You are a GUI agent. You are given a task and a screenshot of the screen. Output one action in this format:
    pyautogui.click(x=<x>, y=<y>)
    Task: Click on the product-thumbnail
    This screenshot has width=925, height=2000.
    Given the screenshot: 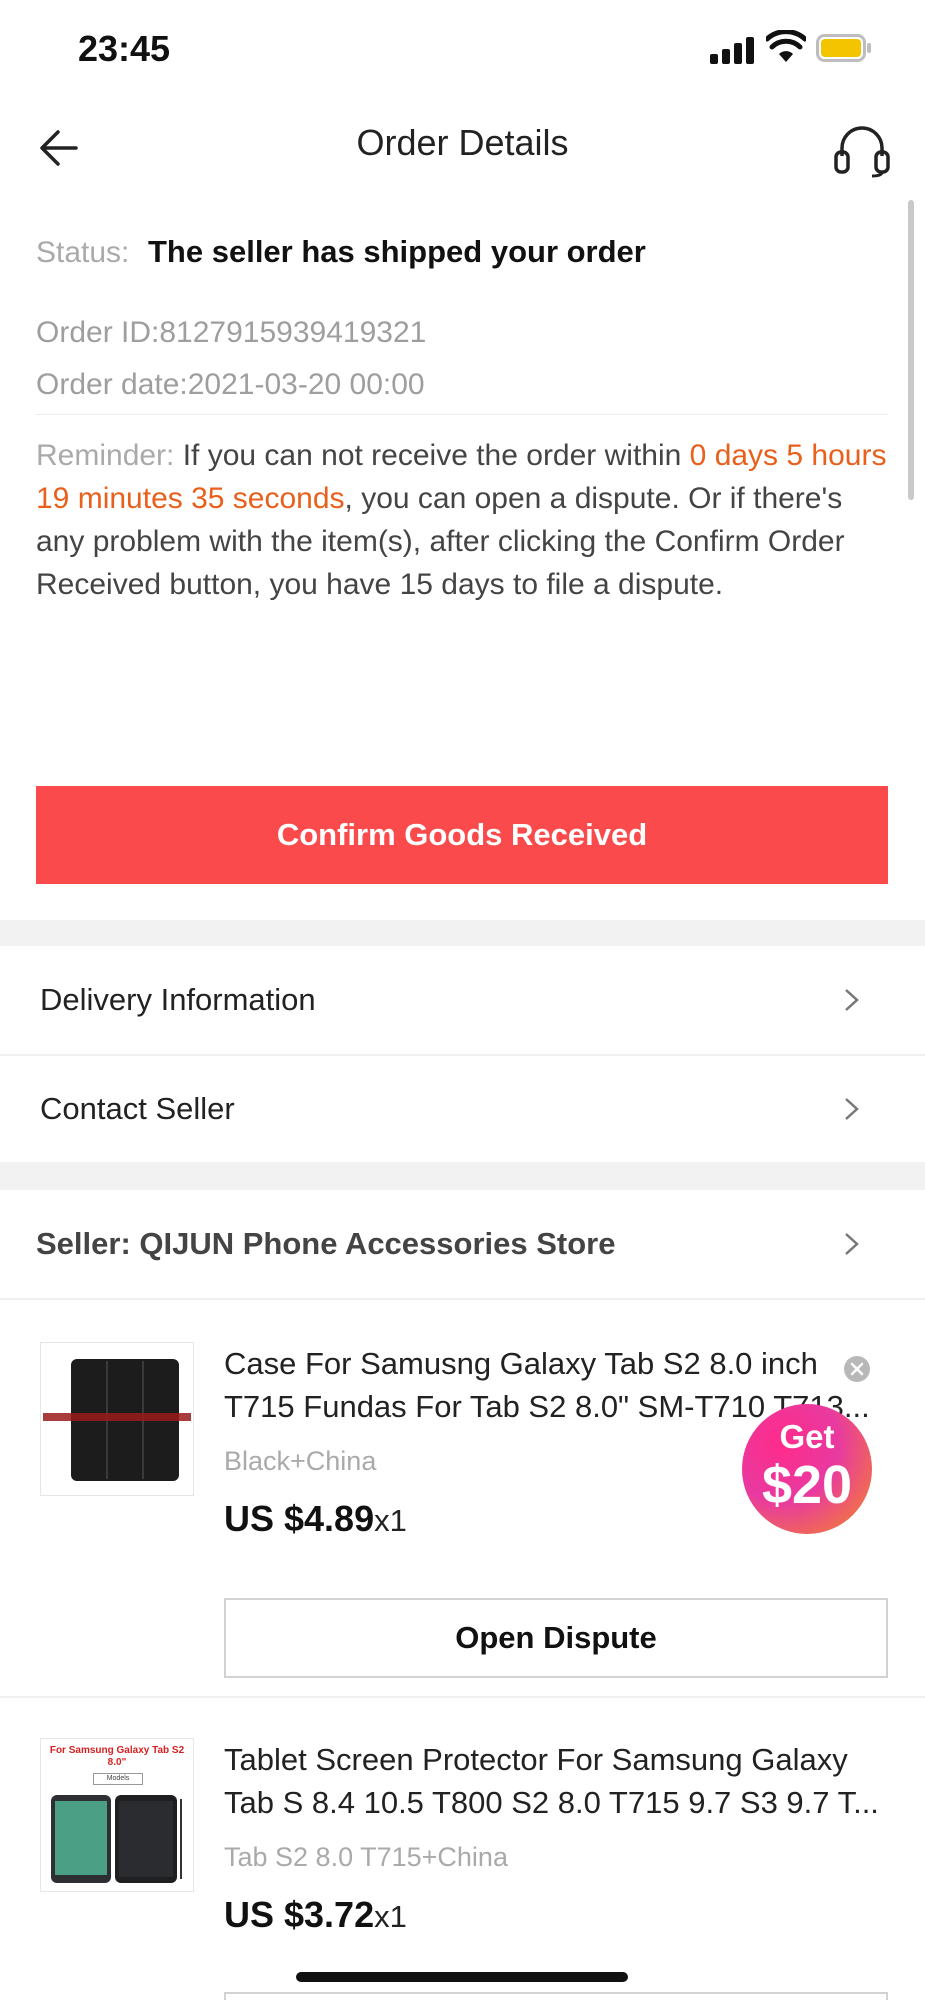 What is the action you would take?
    pyautogui.click(x=117, y=1419)
    